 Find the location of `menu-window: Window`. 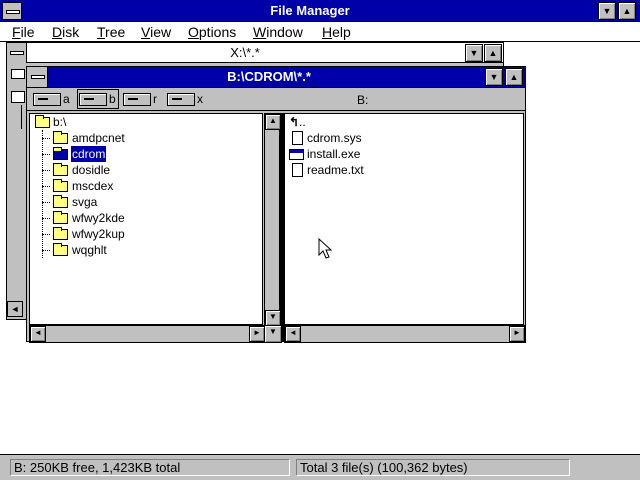

menu-window: Window is located at coordinates (278, 32).